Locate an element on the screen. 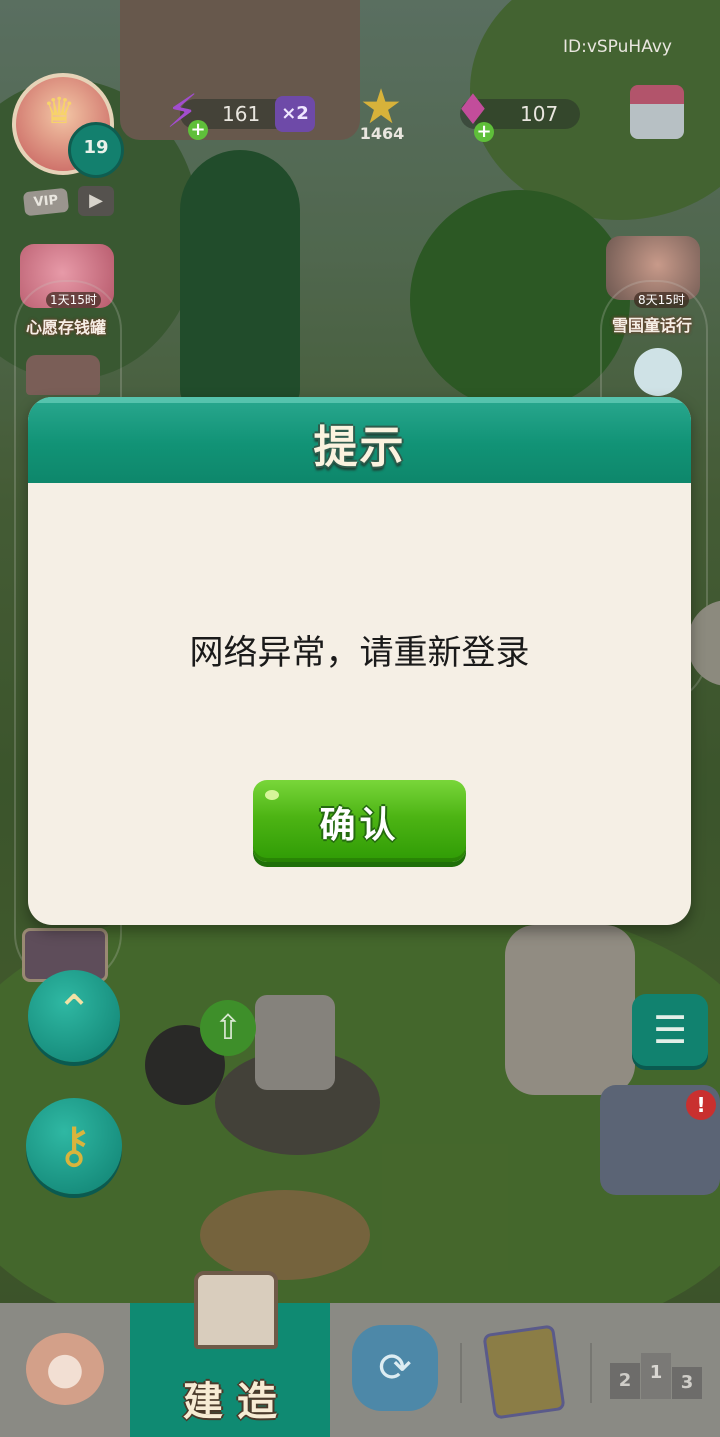 The image size is (720, 1437). menu-button: ☰ is located at coordinates (670, 1030).